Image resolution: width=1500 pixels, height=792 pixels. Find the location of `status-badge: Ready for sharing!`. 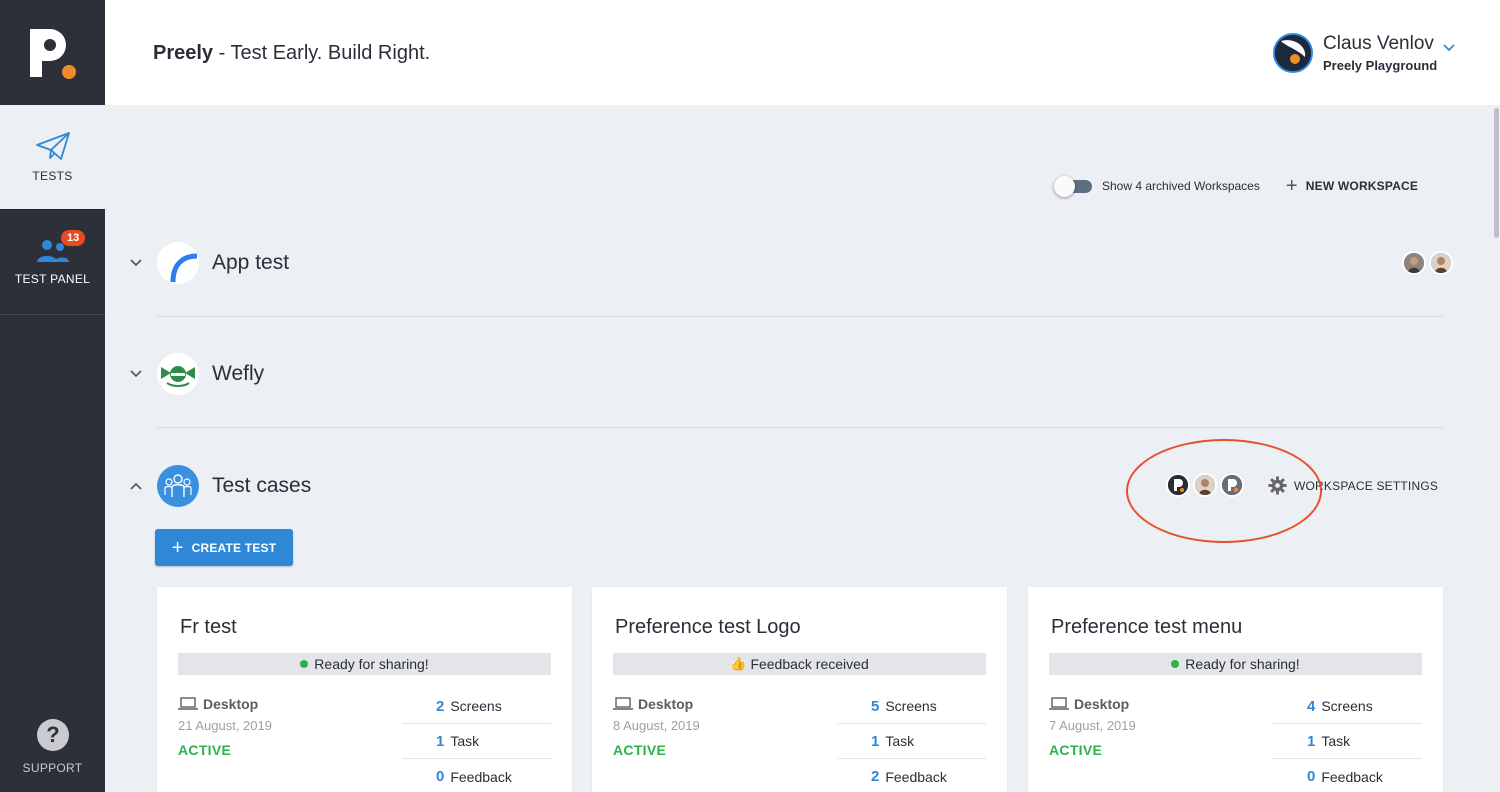

status-badge: Ready for sharing! is located at coordinates (1235, 664).